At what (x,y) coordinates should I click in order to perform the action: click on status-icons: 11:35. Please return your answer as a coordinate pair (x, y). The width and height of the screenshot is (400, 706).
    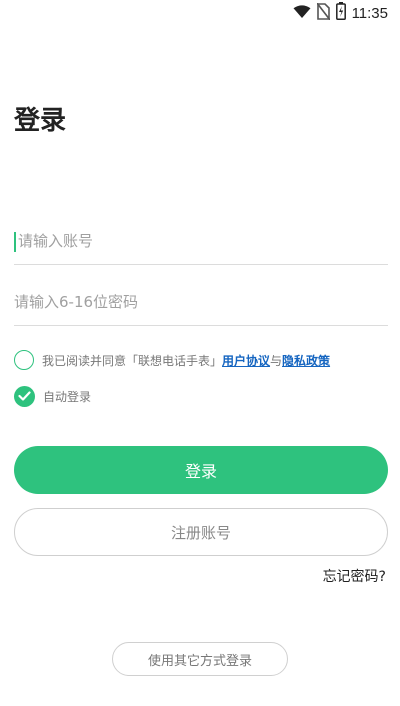
    Looking at the image, I should click on (340, 13).